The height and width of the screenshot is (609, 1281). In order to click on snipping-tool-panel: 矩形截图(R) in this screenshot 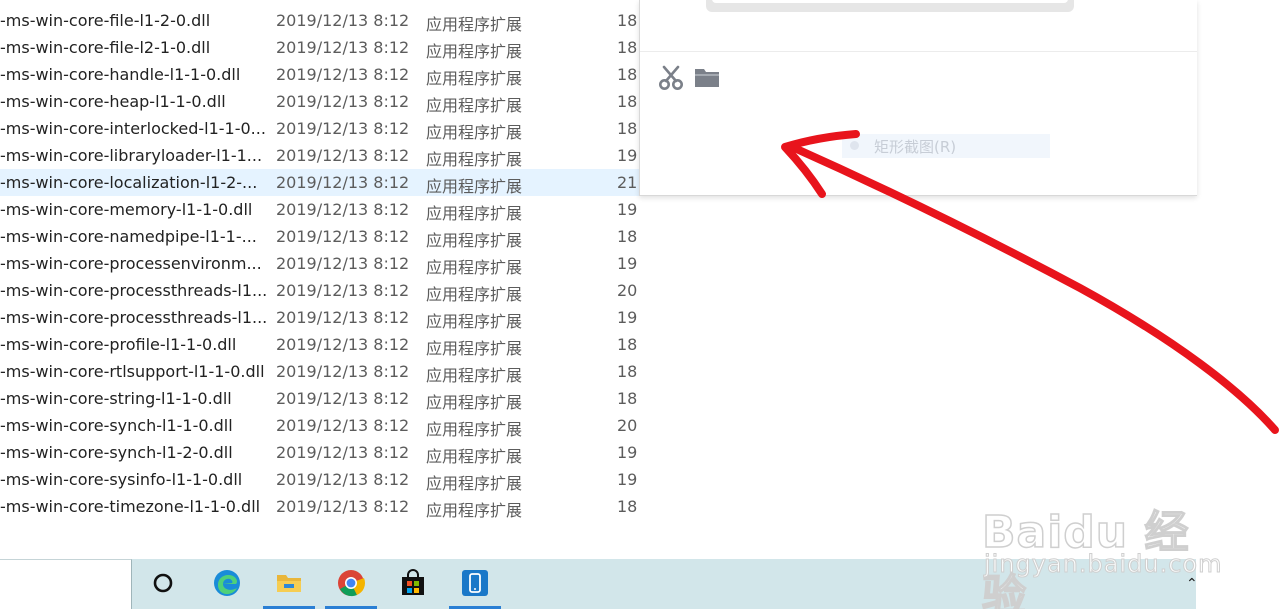, I will do `click(918, 98)`.